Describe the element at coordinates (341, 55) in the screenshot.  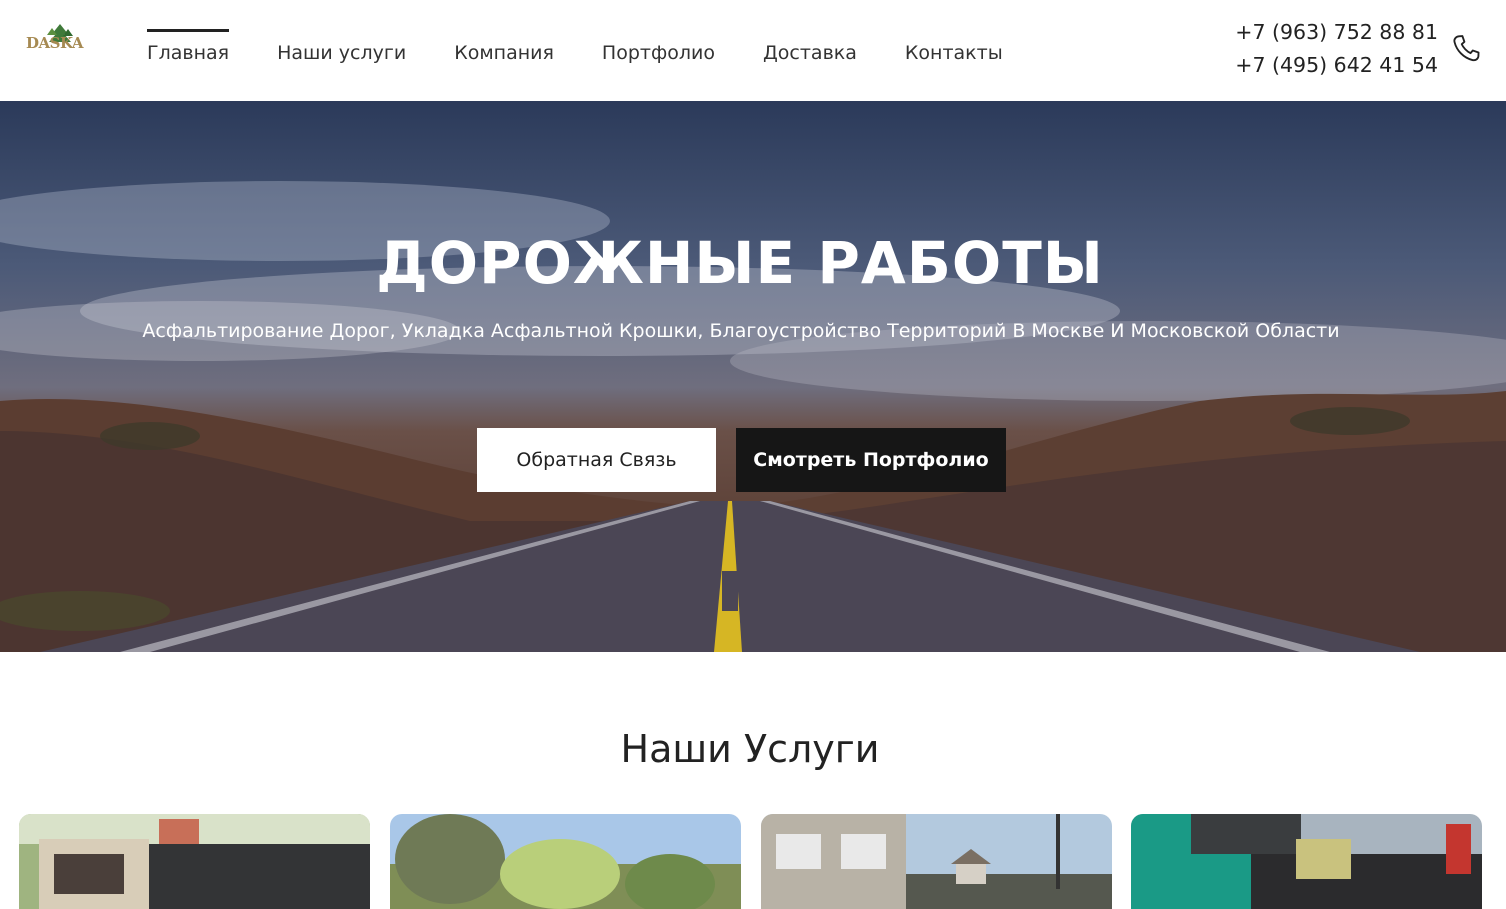
I see `nav-item-services: Наши услуги` at that location.